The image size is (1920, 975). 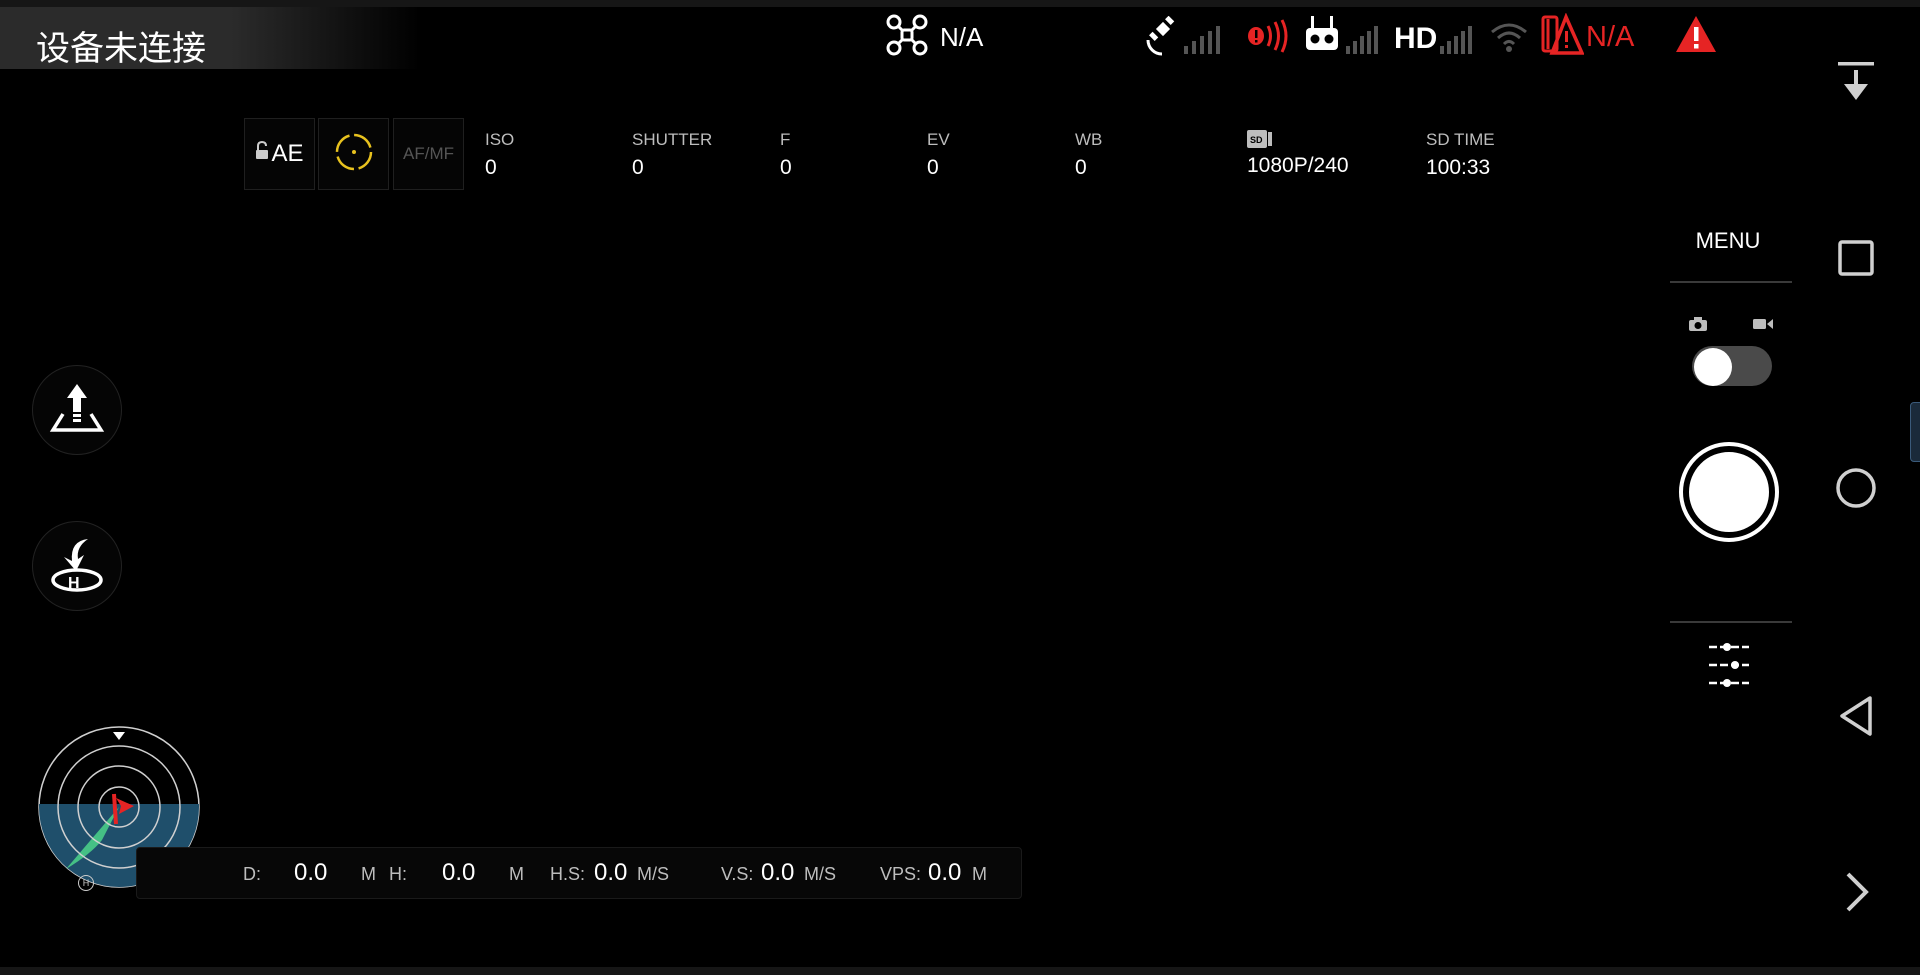 What do you see at coordinates (611, 872) in the screenshot?
I see `hspeed-value: 0.0` at bounding box center [611, 872].